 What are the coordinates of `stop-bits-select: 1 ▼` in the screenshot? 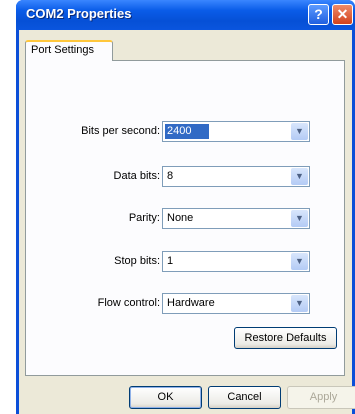 It's located at (236, 261).